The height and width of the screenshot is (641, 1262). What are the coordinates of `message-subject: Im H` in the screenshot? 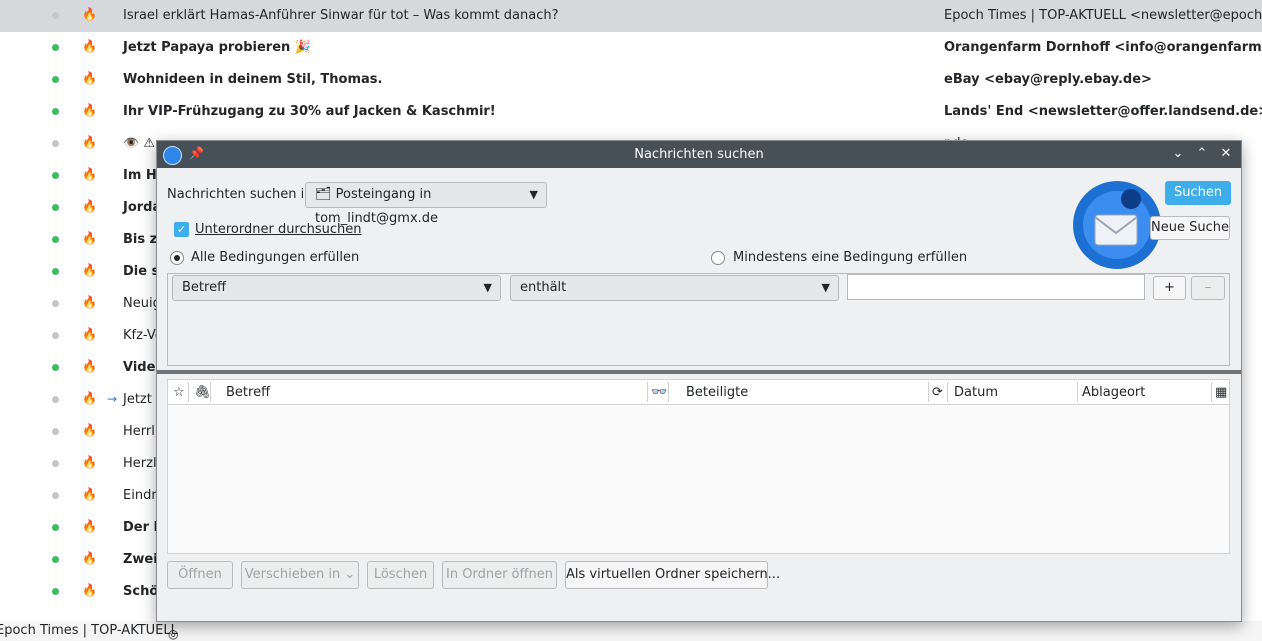 It's located at (140, 175).